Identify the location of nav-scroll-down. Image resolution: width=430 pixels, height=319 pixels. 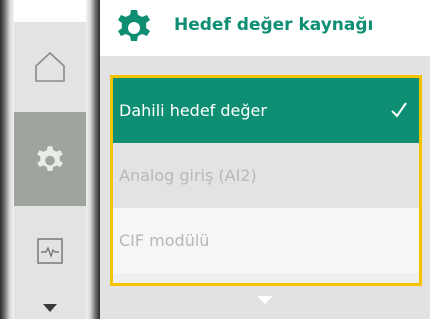
(50, 307).